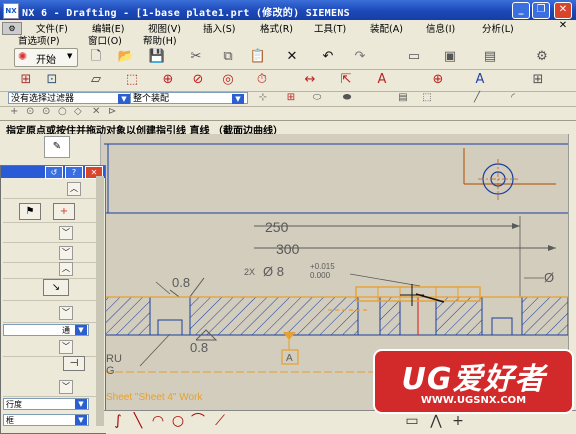  What do you see at coordinates (52, 211) in the screenshot?
I see `dialog-origin-row: ⚑ +` at bounding box center [52, 211].